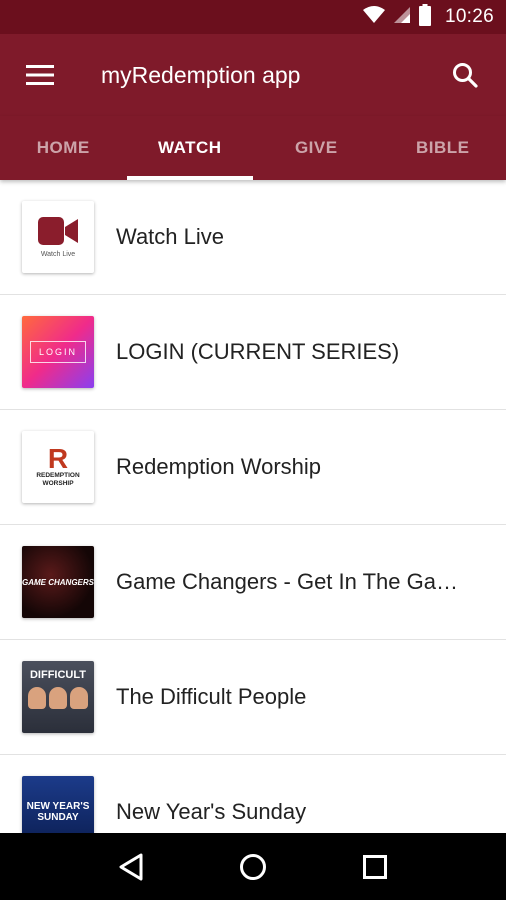 Image resolution: width=506 pixels, height=900 pixels. I want to click on list-item-label: The Difficult People, so click(211, 696).